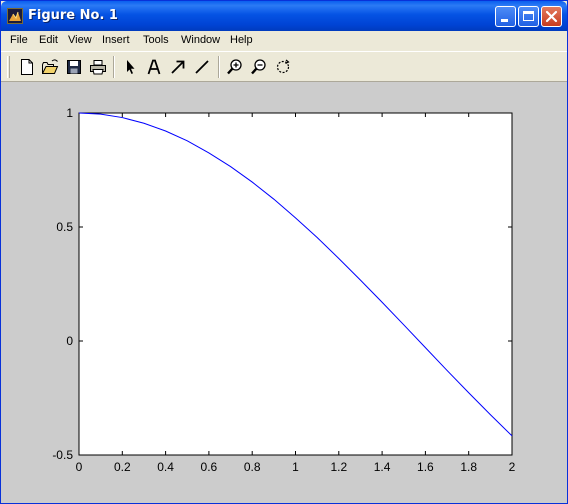 This screenshot has width=568, height=504. Describe the element at coordinates (15, 16) in the screenshot. I see `matlab-logo-icon` at that location.